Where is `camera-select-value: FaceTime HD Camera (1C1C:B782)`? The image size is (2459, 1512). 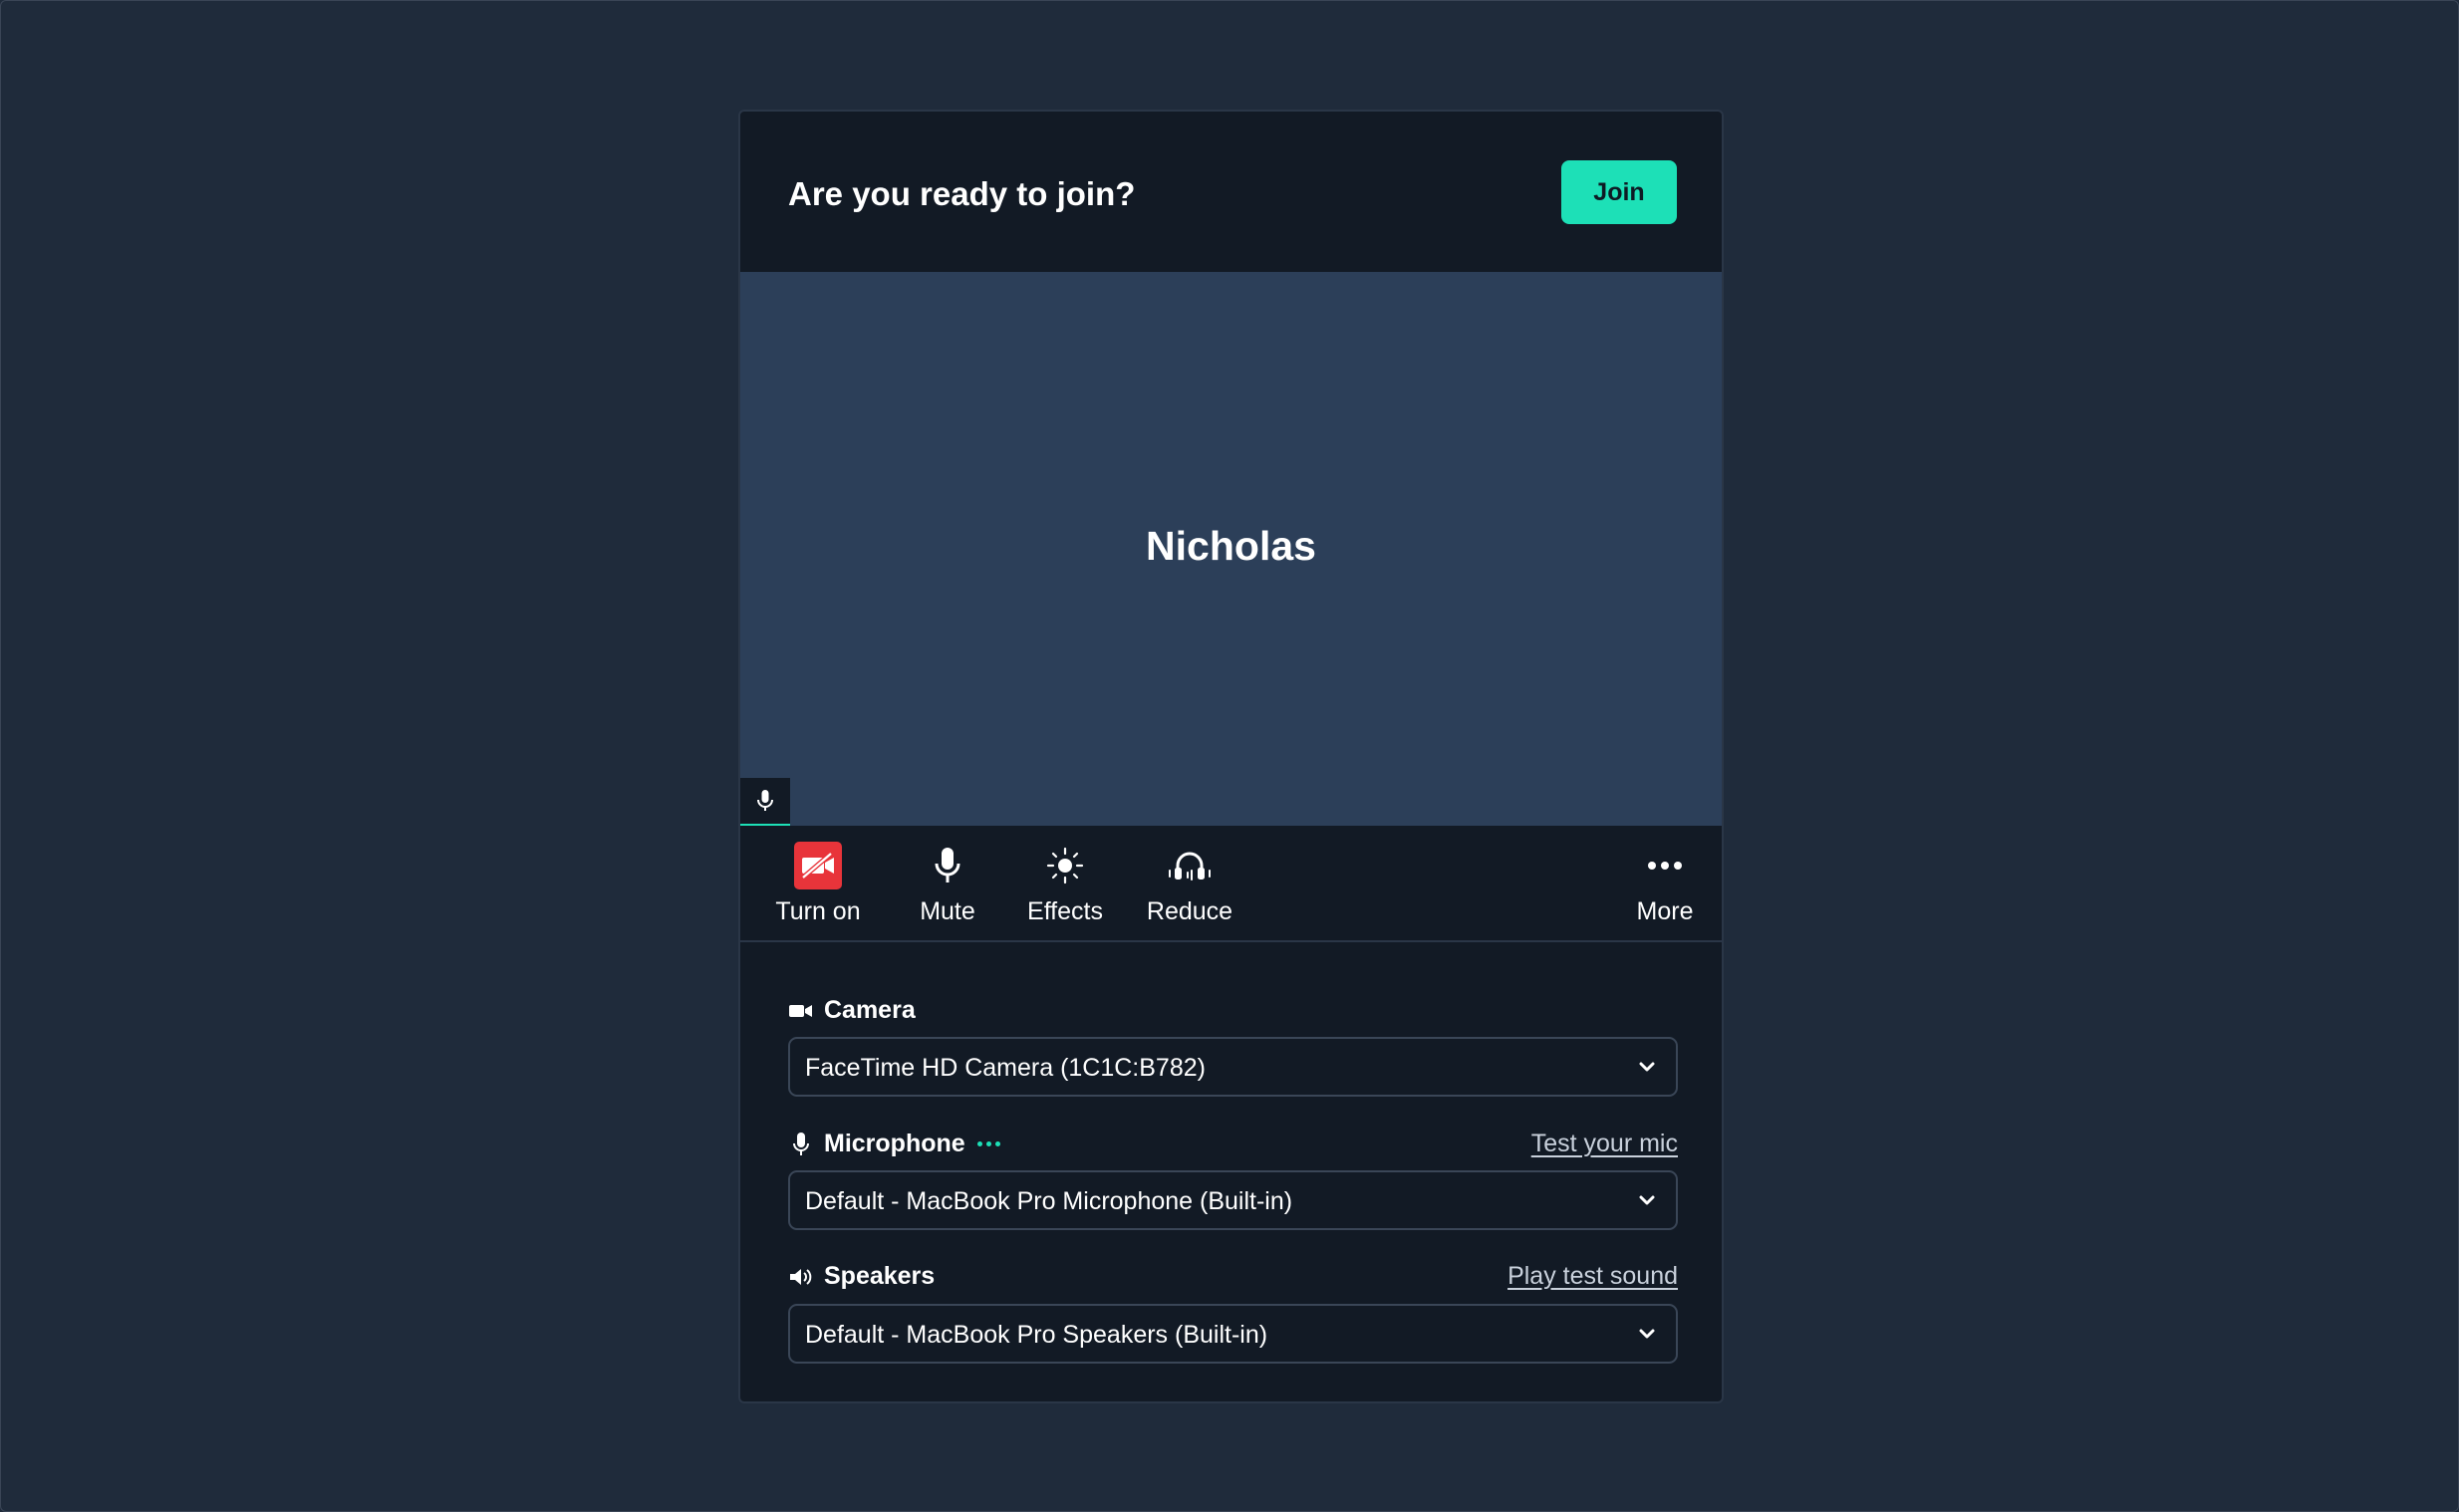
camera-select-value: FaceTime HD Camera (1C1C:B782) is located at coordinates (1006, 1068).